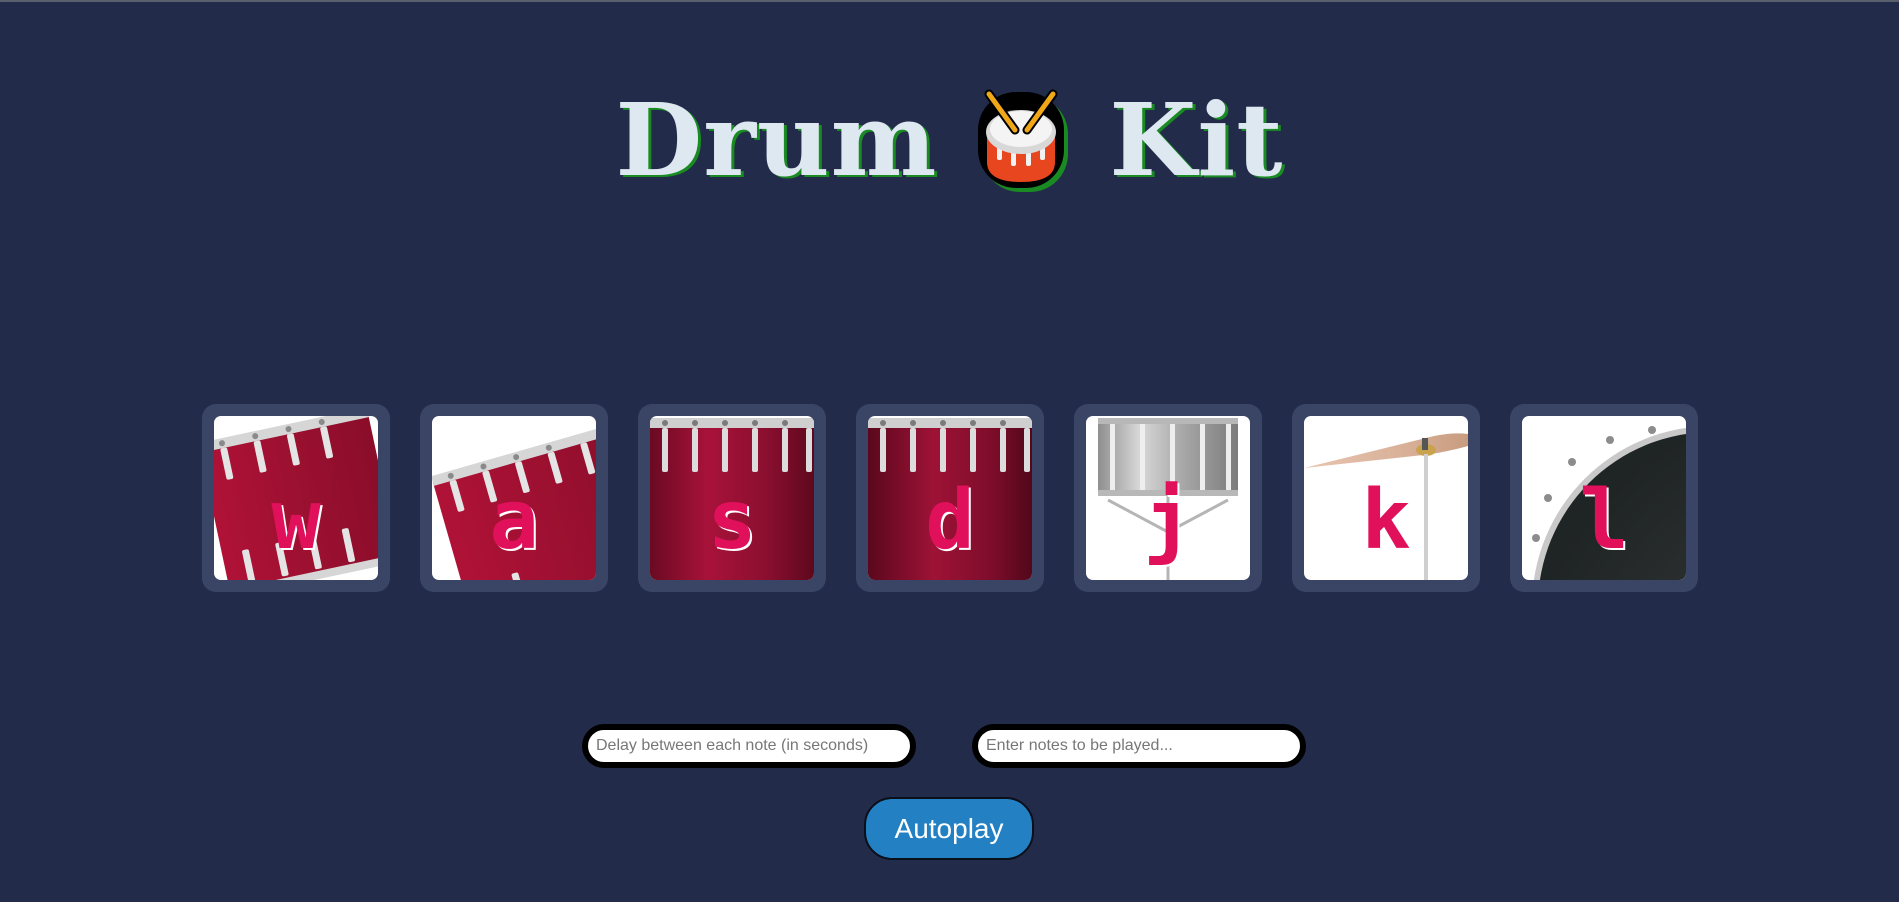  I want to click on tom-3-drum-image: s, so click(732, 498).